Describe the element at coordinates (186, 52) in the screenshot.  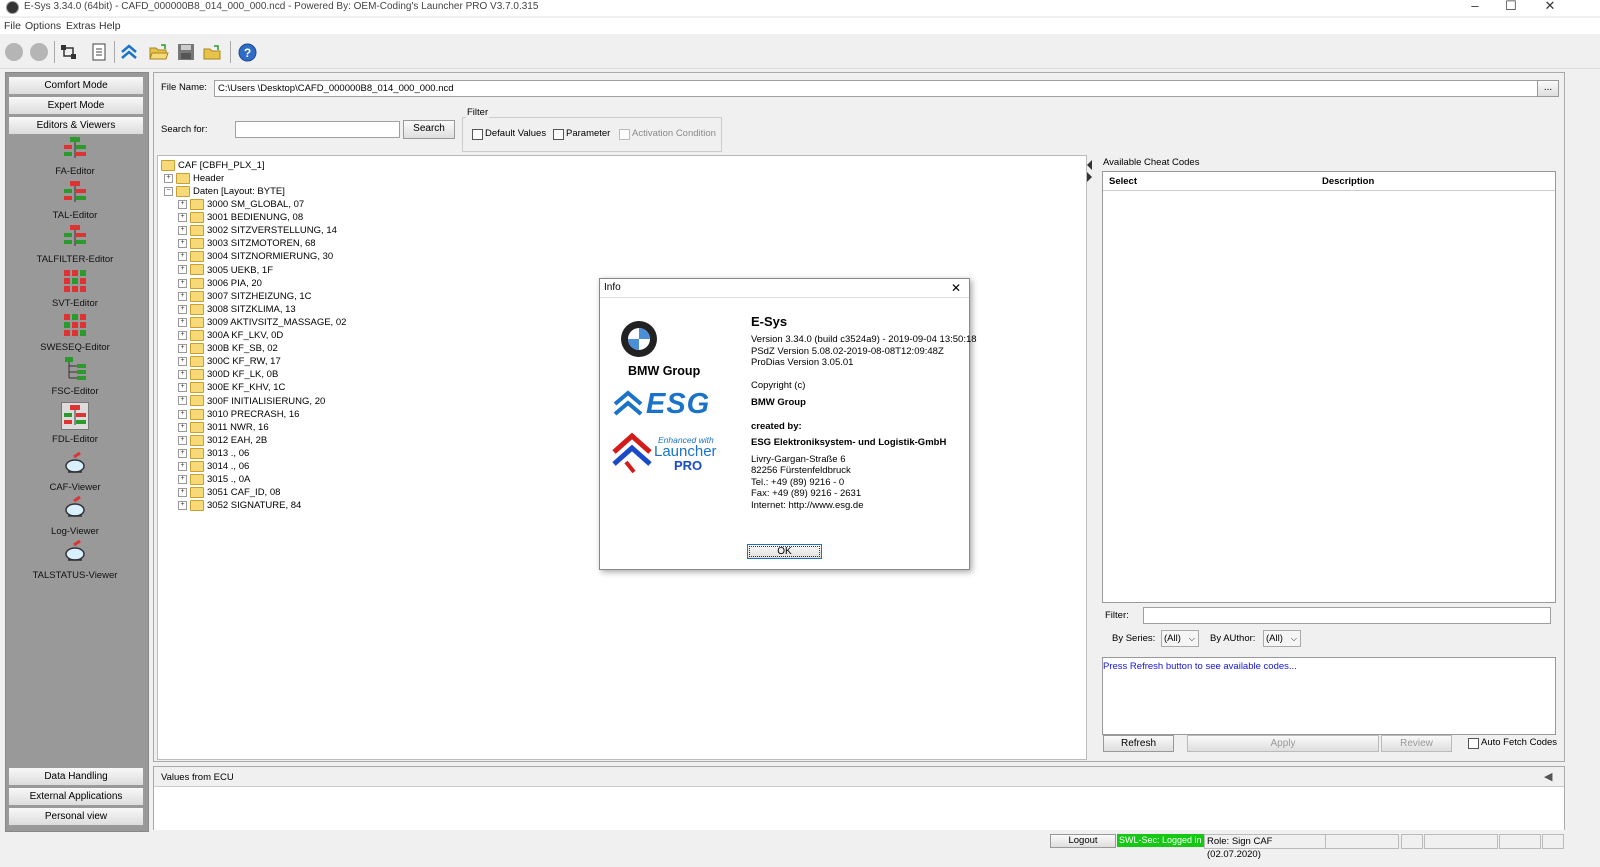
I see `save-icon` at that location.